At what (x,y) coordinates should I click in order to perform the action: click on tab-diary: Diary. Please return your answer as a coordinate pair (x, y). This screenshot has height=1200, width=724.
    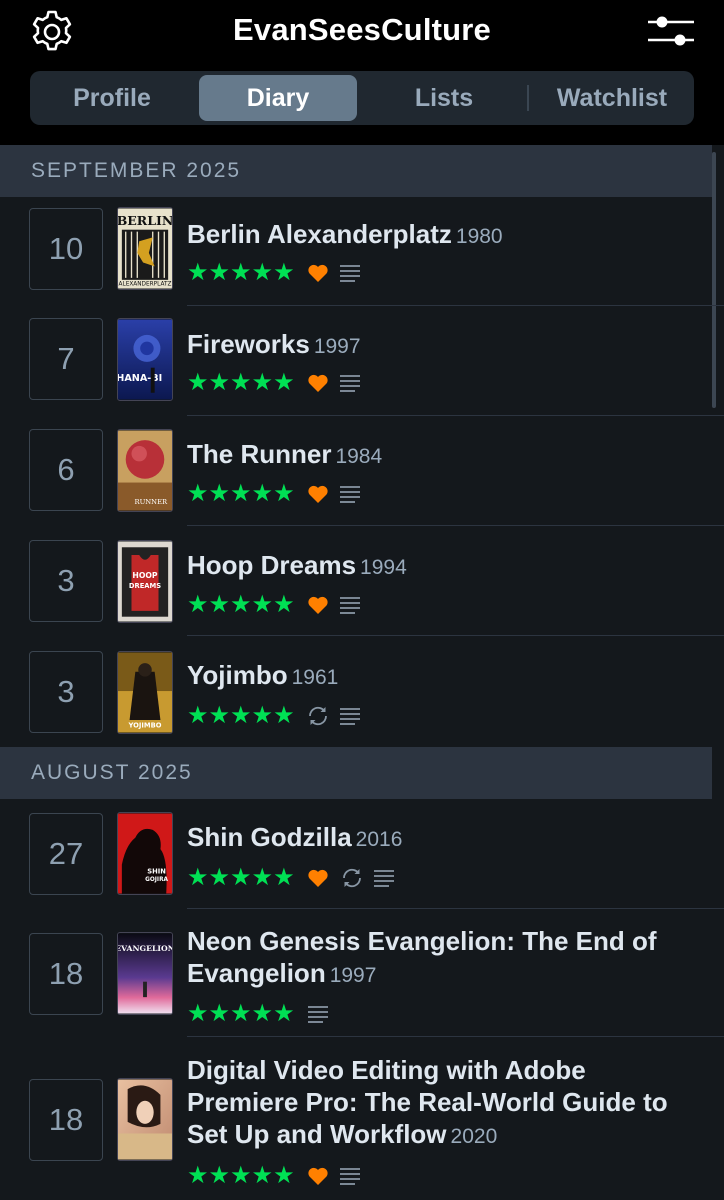
    Looking at the image, I should click on (278, 98).